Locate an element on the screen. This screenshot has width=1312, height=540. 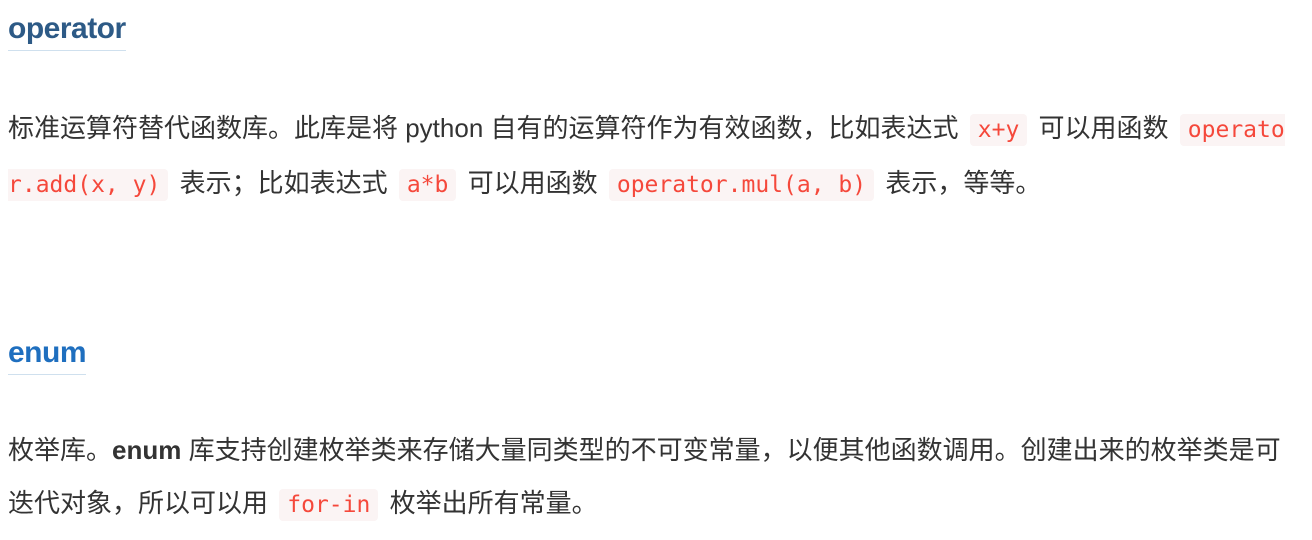
operator-text-2: 可以用函数 is located at coordinates (1103, 128).